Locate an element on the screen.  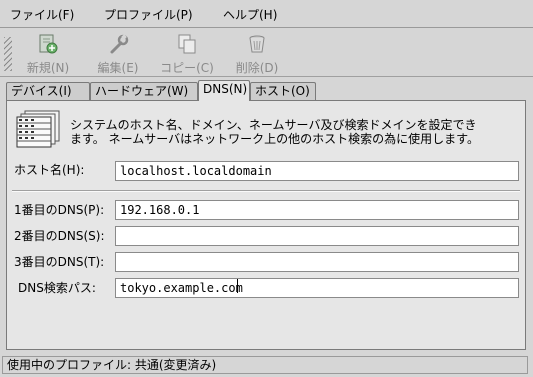
edit-label: 編集(E) is located at coordinates (118, 68).